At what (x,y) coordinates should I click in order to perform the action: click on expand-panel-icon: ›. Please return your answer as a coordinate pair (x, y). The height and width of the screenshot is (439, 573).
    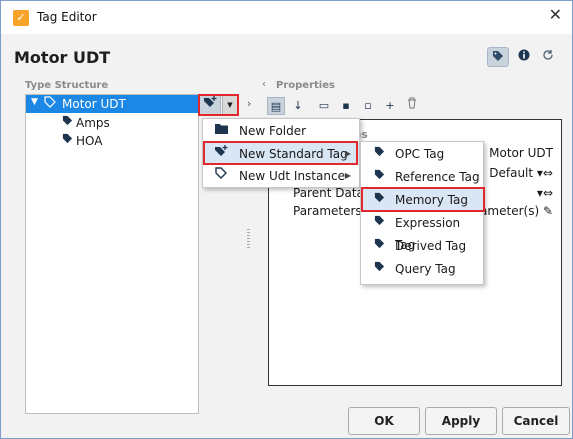
    Looking at the image, I should click on (249, 103).